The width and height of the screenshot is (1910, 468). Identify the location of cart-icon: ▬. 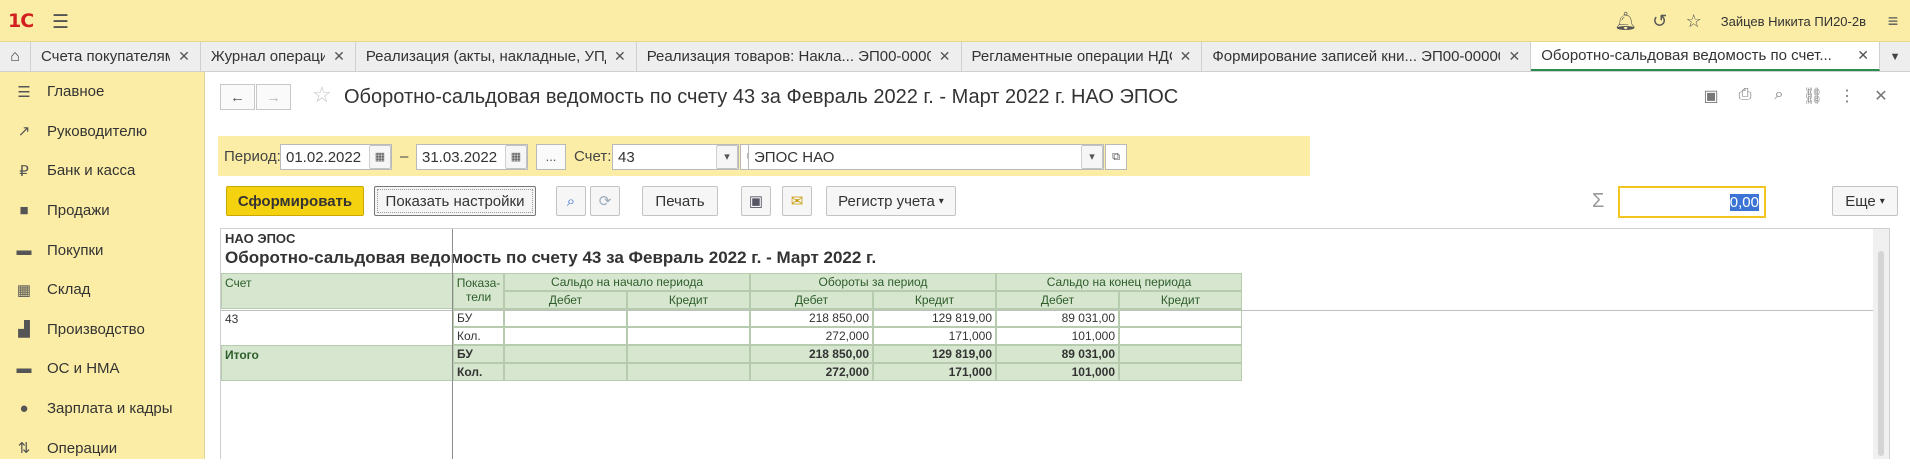
(24, 250).